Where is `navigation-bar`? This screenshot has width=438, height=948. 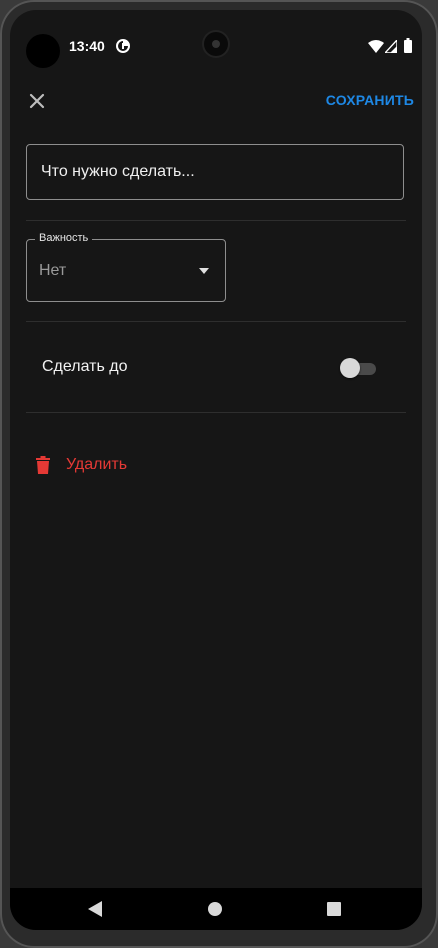
navigation-bar is located at coordinates (216, 909).